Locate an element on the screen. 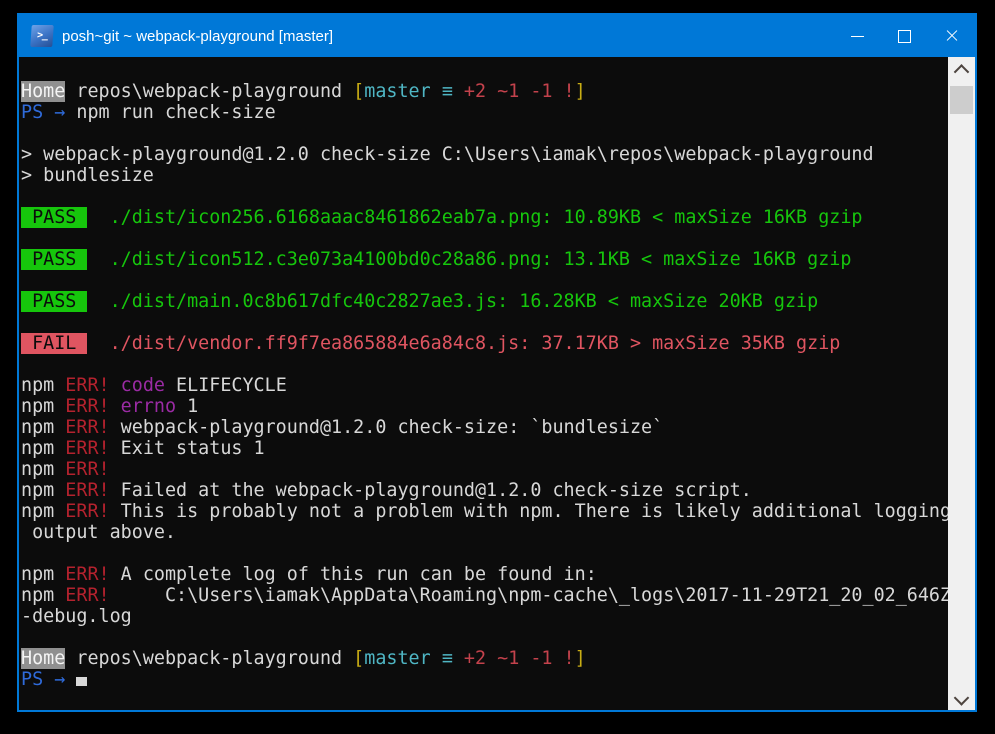 The width and height of the screenshot is (995, 734). terminal-line: PS → is located at coordinates (484, 679).